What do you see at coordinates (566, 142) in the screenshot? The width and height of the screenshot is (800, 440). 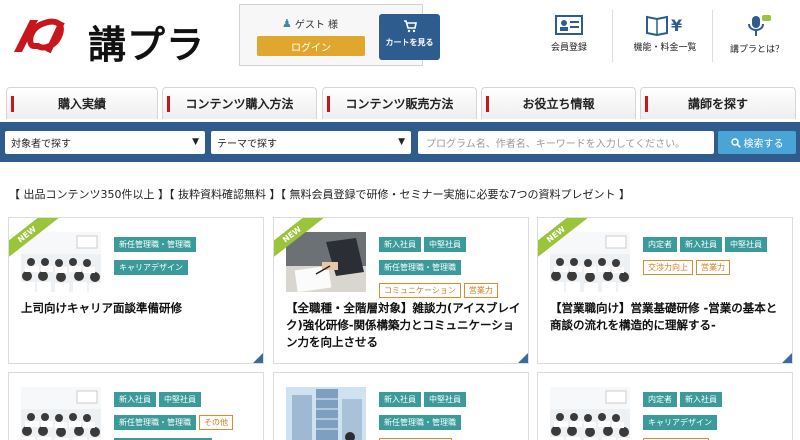 I see `search-input: プログラム名、作者名、キーワードを入力してください。` at bounding box center [566, 142].